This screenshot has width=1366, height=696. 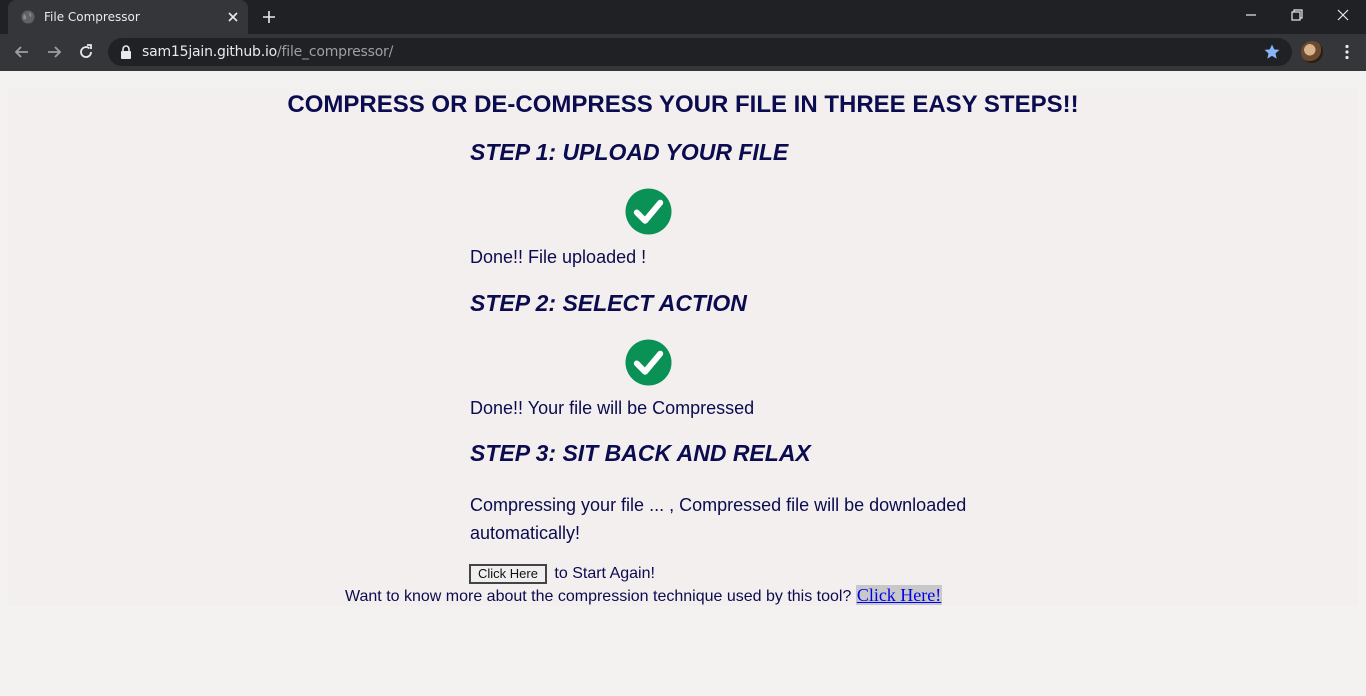 I want to click on close-window-icon, so click(x=1343, y=15).